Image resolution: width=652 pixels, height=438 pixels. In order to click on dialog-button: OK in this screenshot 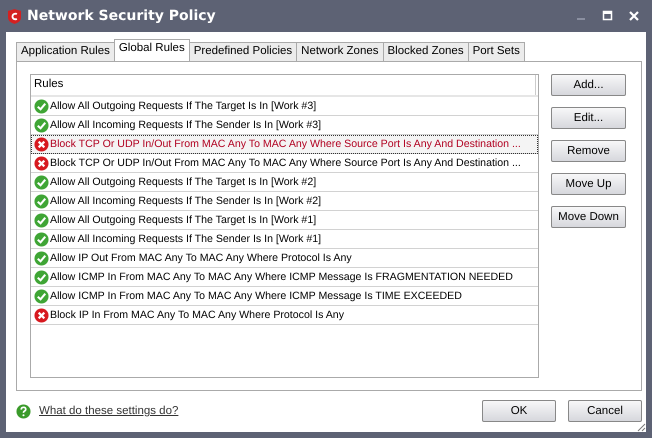, I will do `click(519, 411)`.